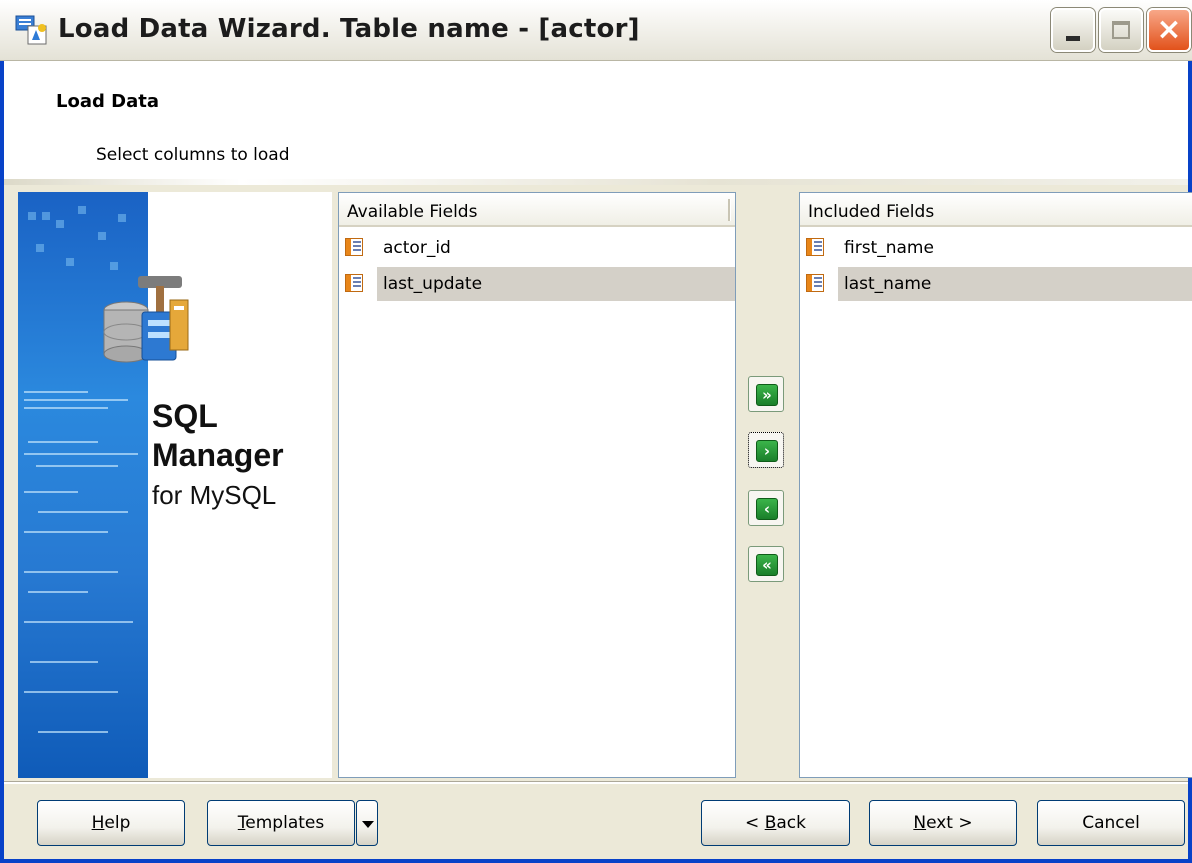  I want to click on footer-divider, so click(596, 782).